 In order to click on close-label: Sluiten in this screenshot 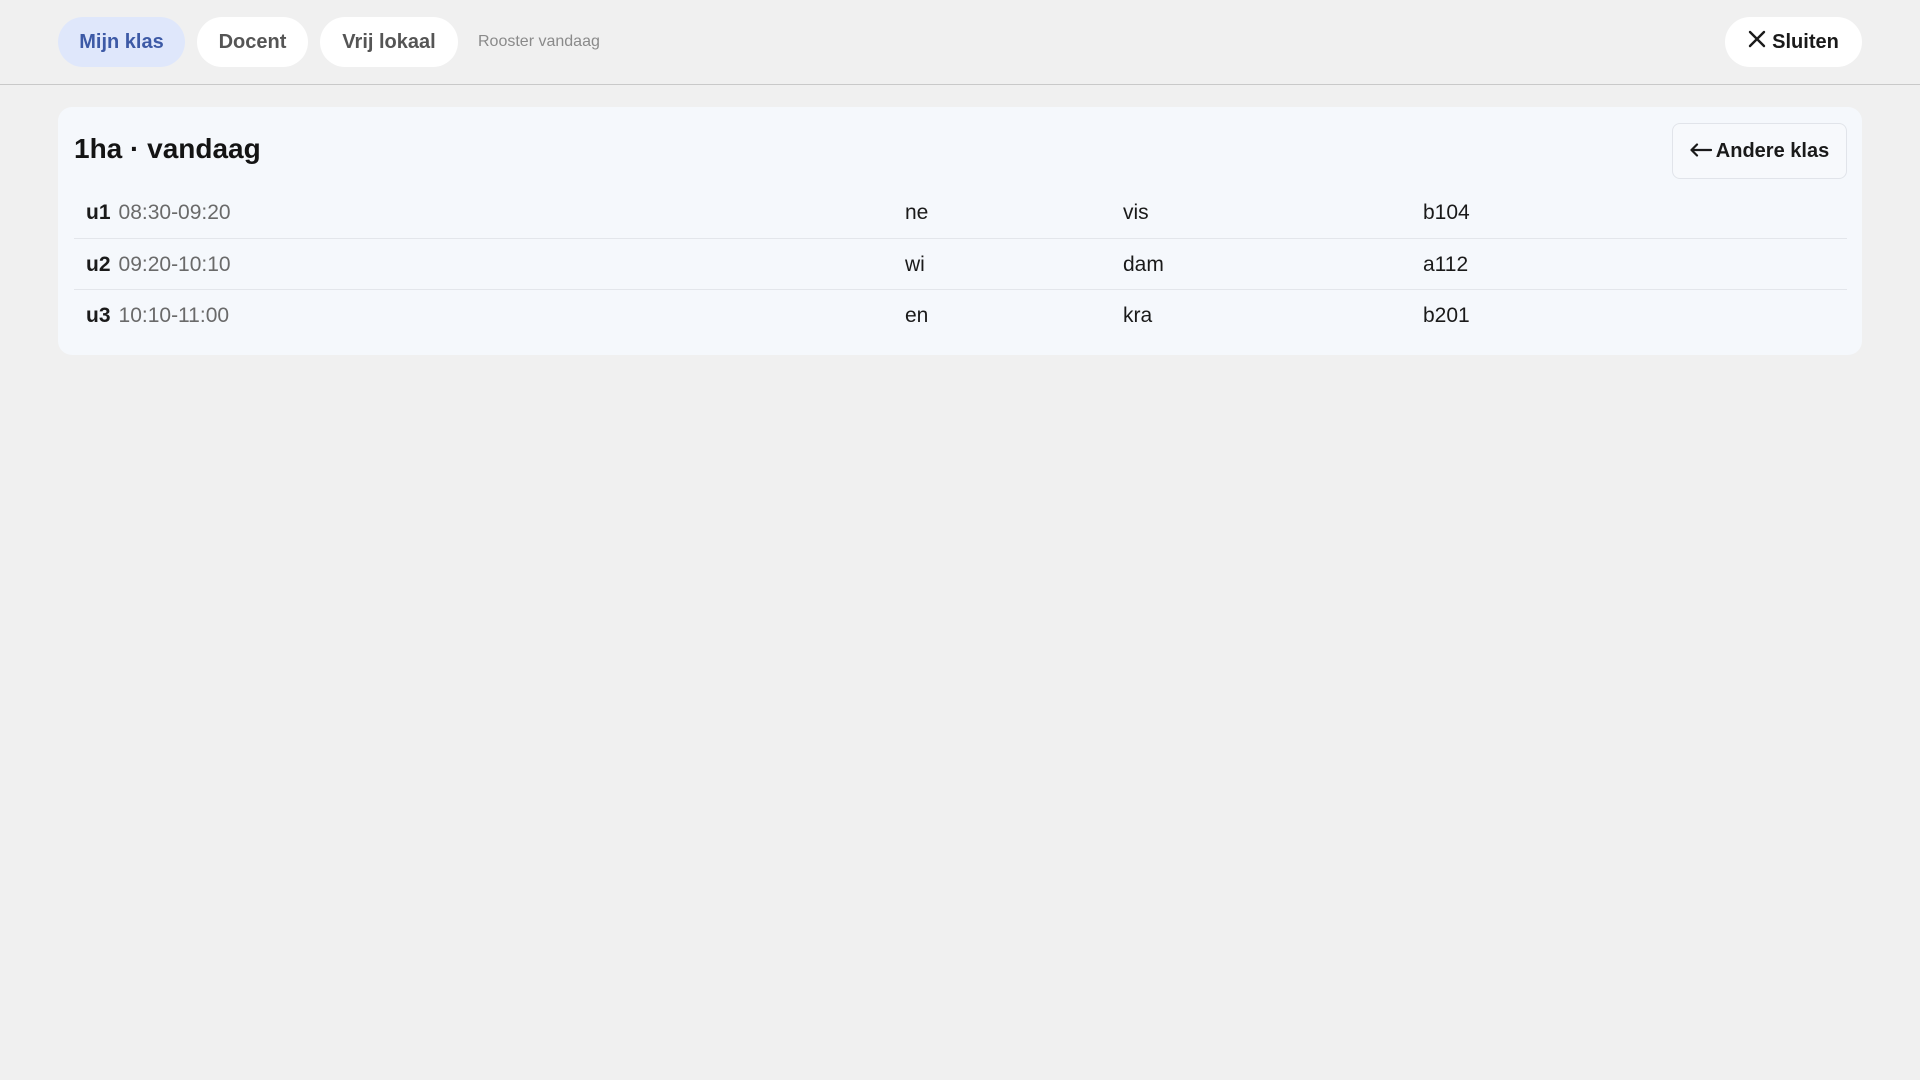, I will do `click(1805, 41)`.